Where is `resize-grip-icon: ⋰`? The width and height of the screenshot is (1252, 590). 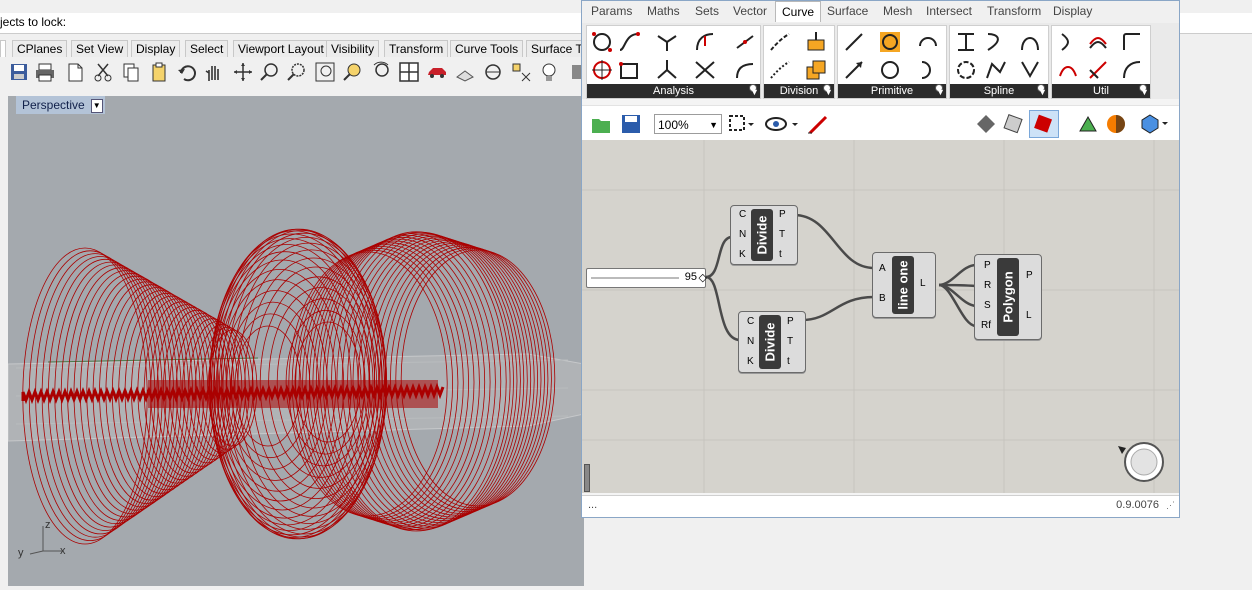 resize-grip-icon: ⋰ is located at coordinates (1170, 505).